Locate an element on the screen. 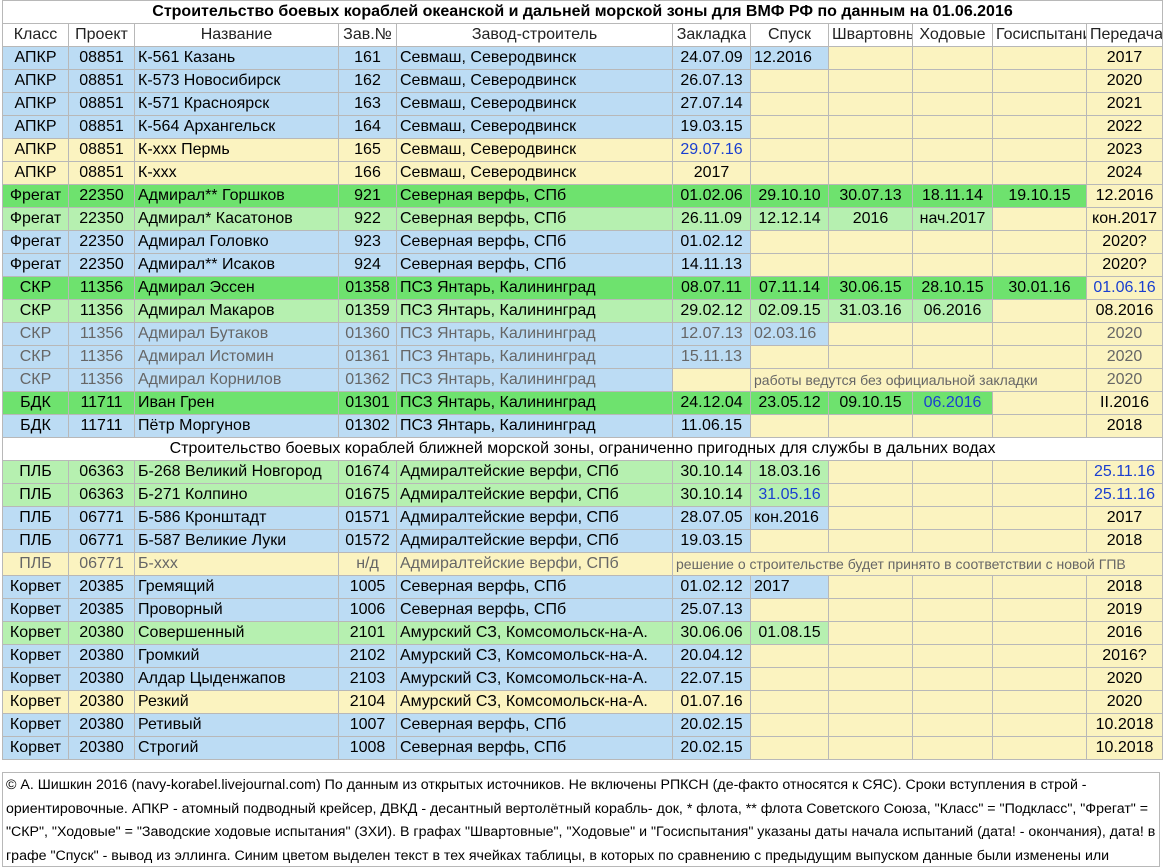  cell-name: Б-586 Кронштадт is located at coordinates (236, 518).